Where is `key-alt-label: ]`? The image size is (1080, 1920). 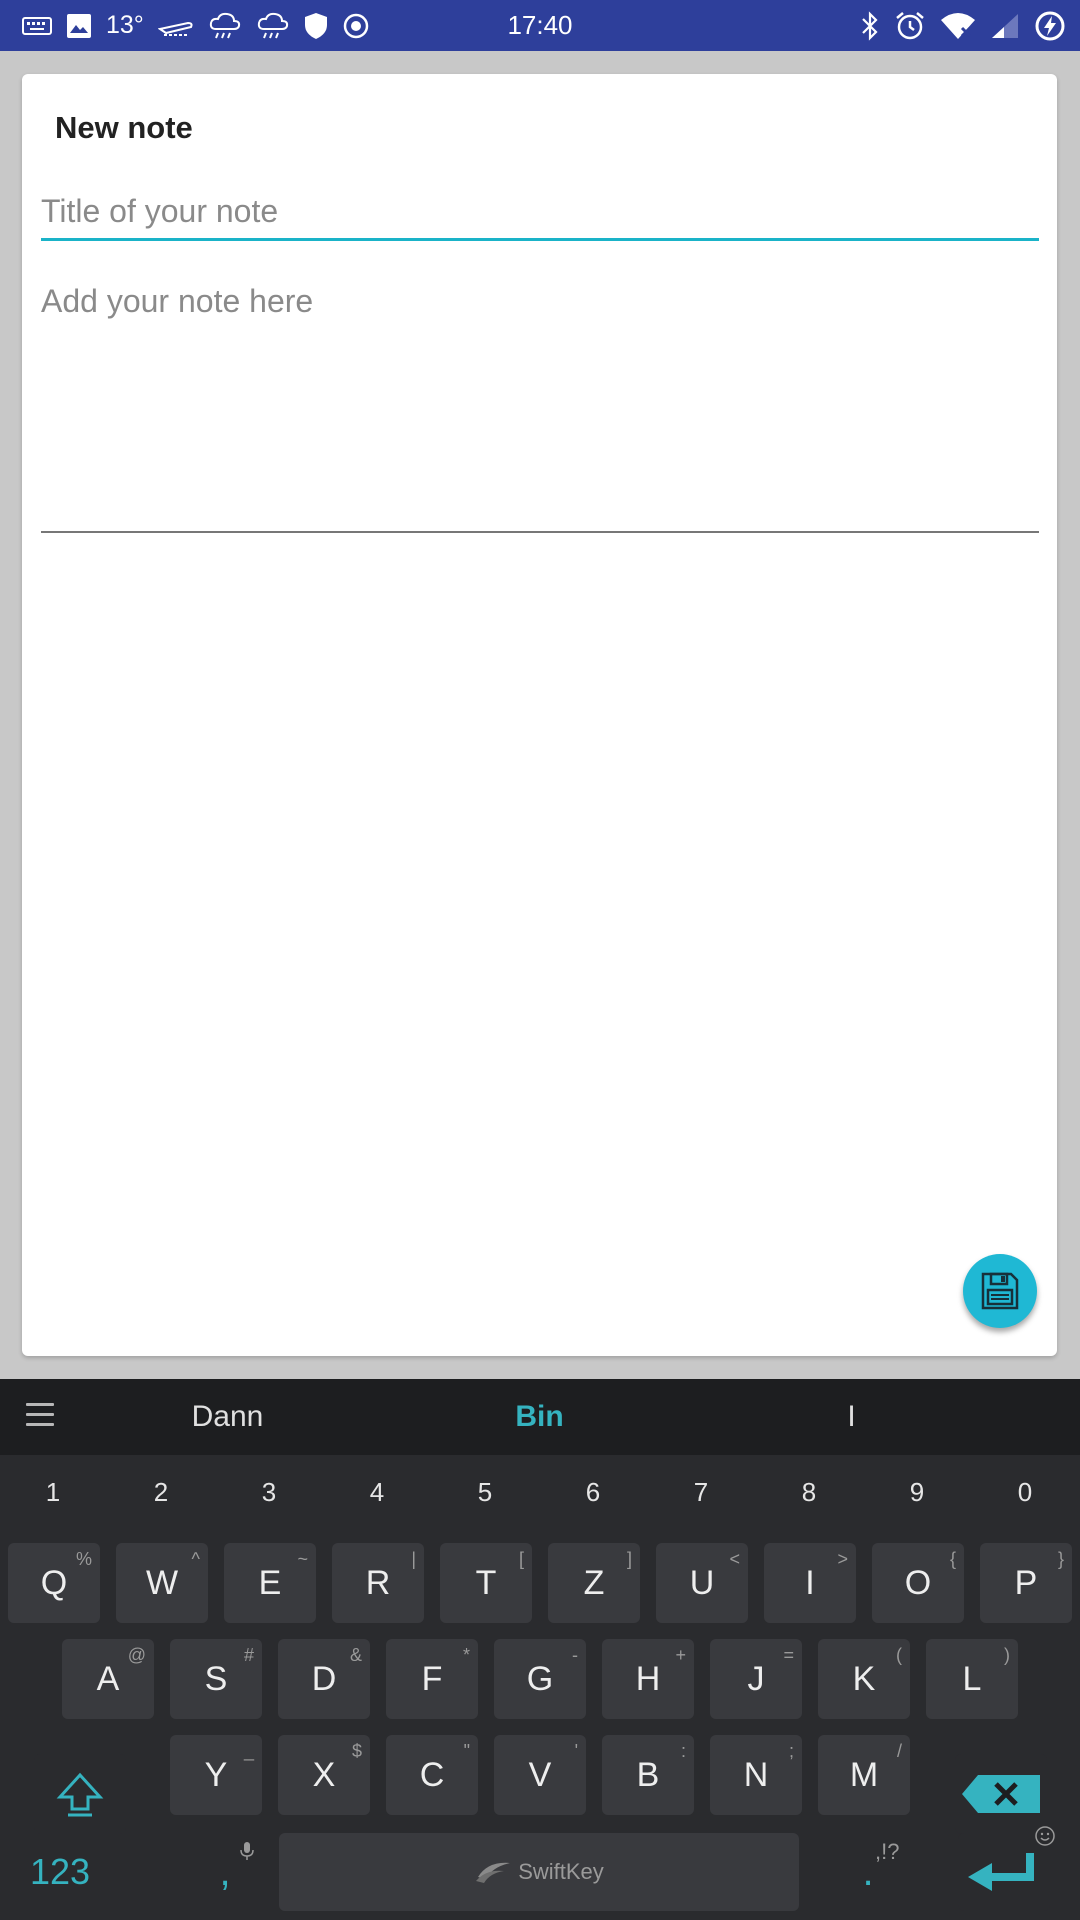 key-alt-label: ] is located at coordinates (629, 1559).